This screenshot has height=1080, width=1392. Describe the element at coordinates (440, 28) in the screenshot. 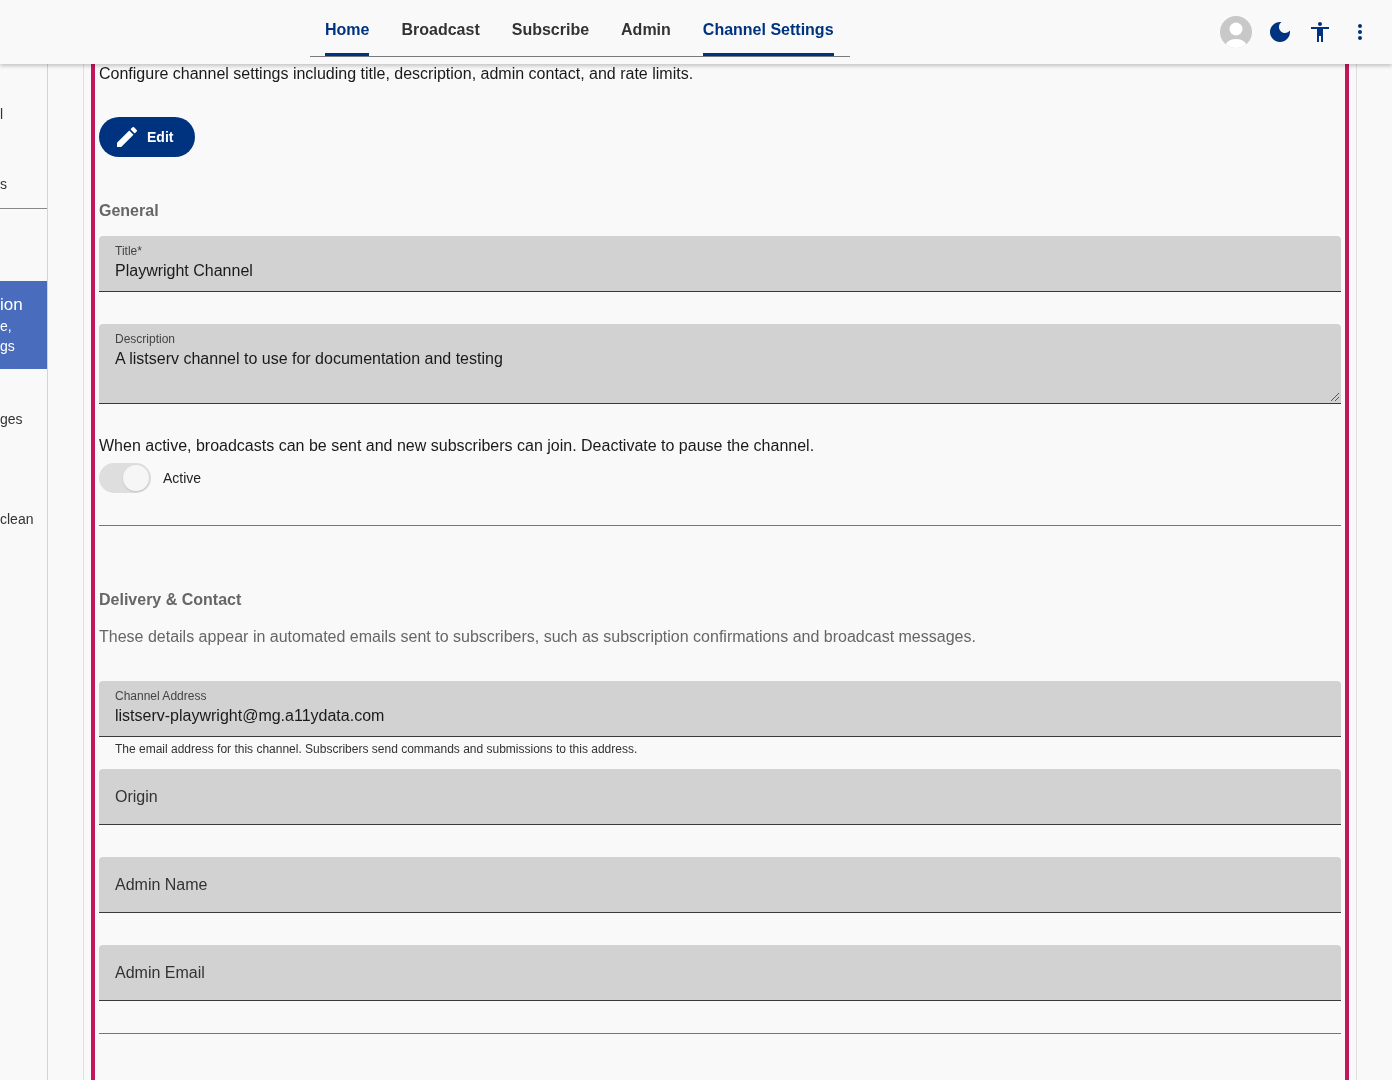

I see `nav-tab: Broadcast` at that location.